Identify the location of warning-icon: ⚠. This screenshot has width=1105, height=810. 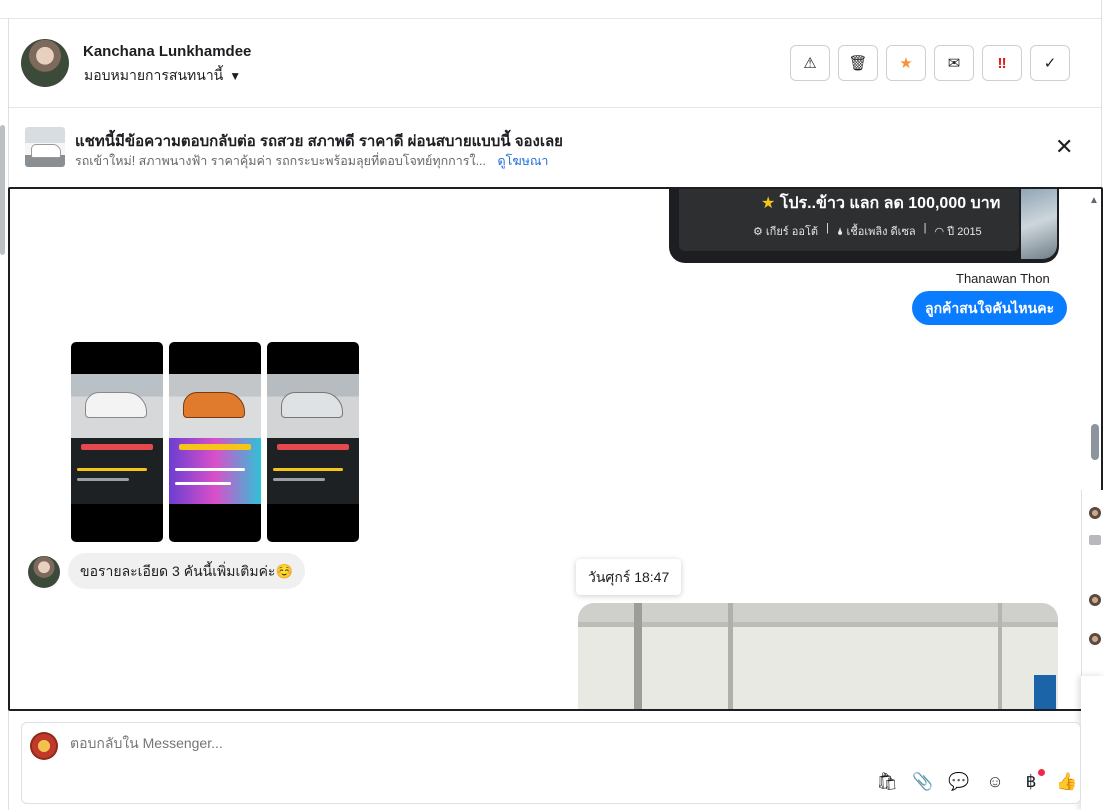
(810, 63).